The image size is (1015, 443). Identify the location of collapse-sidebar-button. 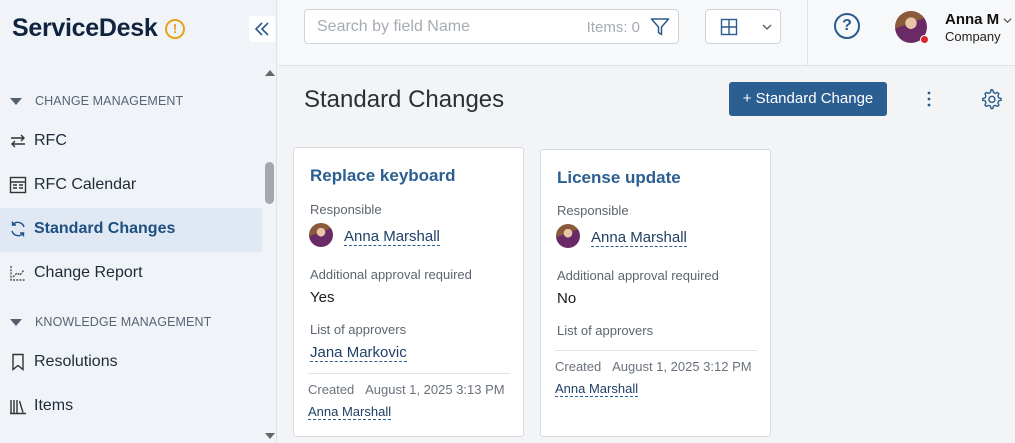
(262, 29).